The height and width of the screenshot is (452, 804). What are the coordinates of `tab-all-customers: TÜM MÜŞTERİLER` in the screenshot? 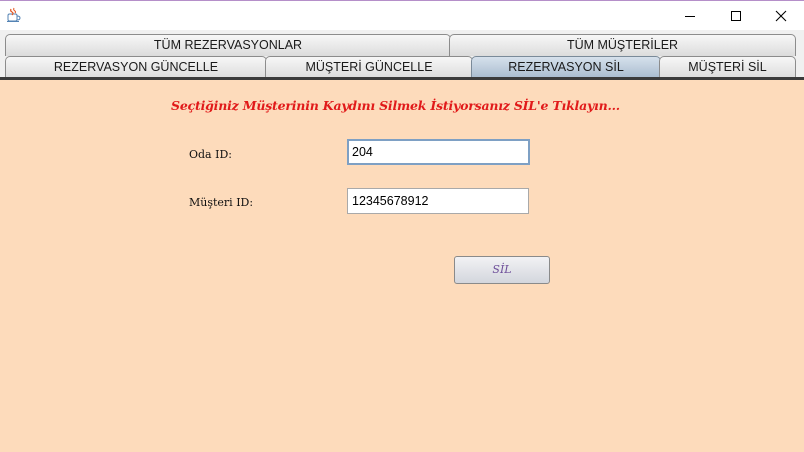 It's located at (622, 45).